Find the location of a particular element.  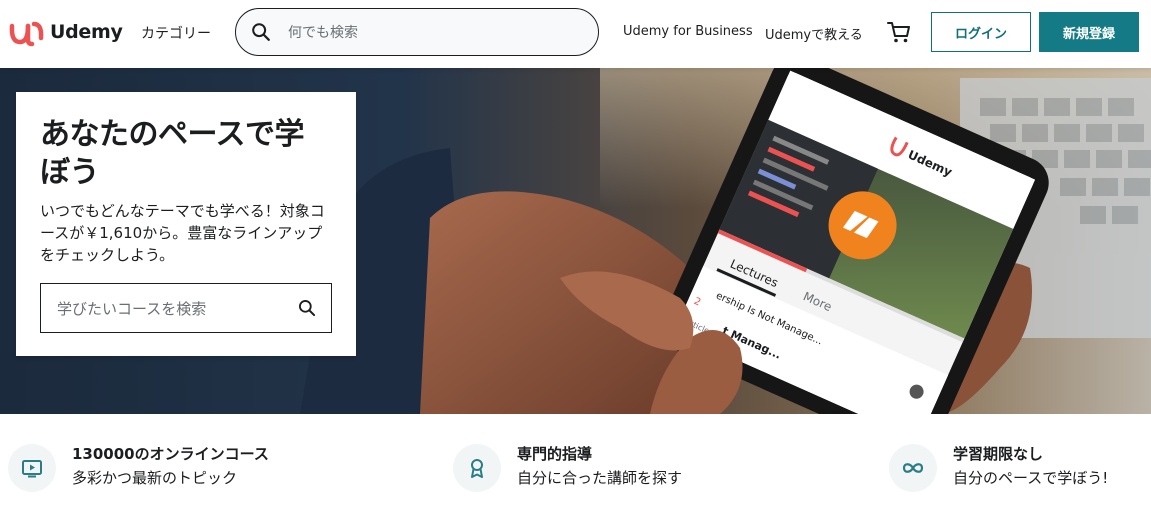

hero-search-bar: 学びたいコースを検索 is located at coordinates (186, 308).